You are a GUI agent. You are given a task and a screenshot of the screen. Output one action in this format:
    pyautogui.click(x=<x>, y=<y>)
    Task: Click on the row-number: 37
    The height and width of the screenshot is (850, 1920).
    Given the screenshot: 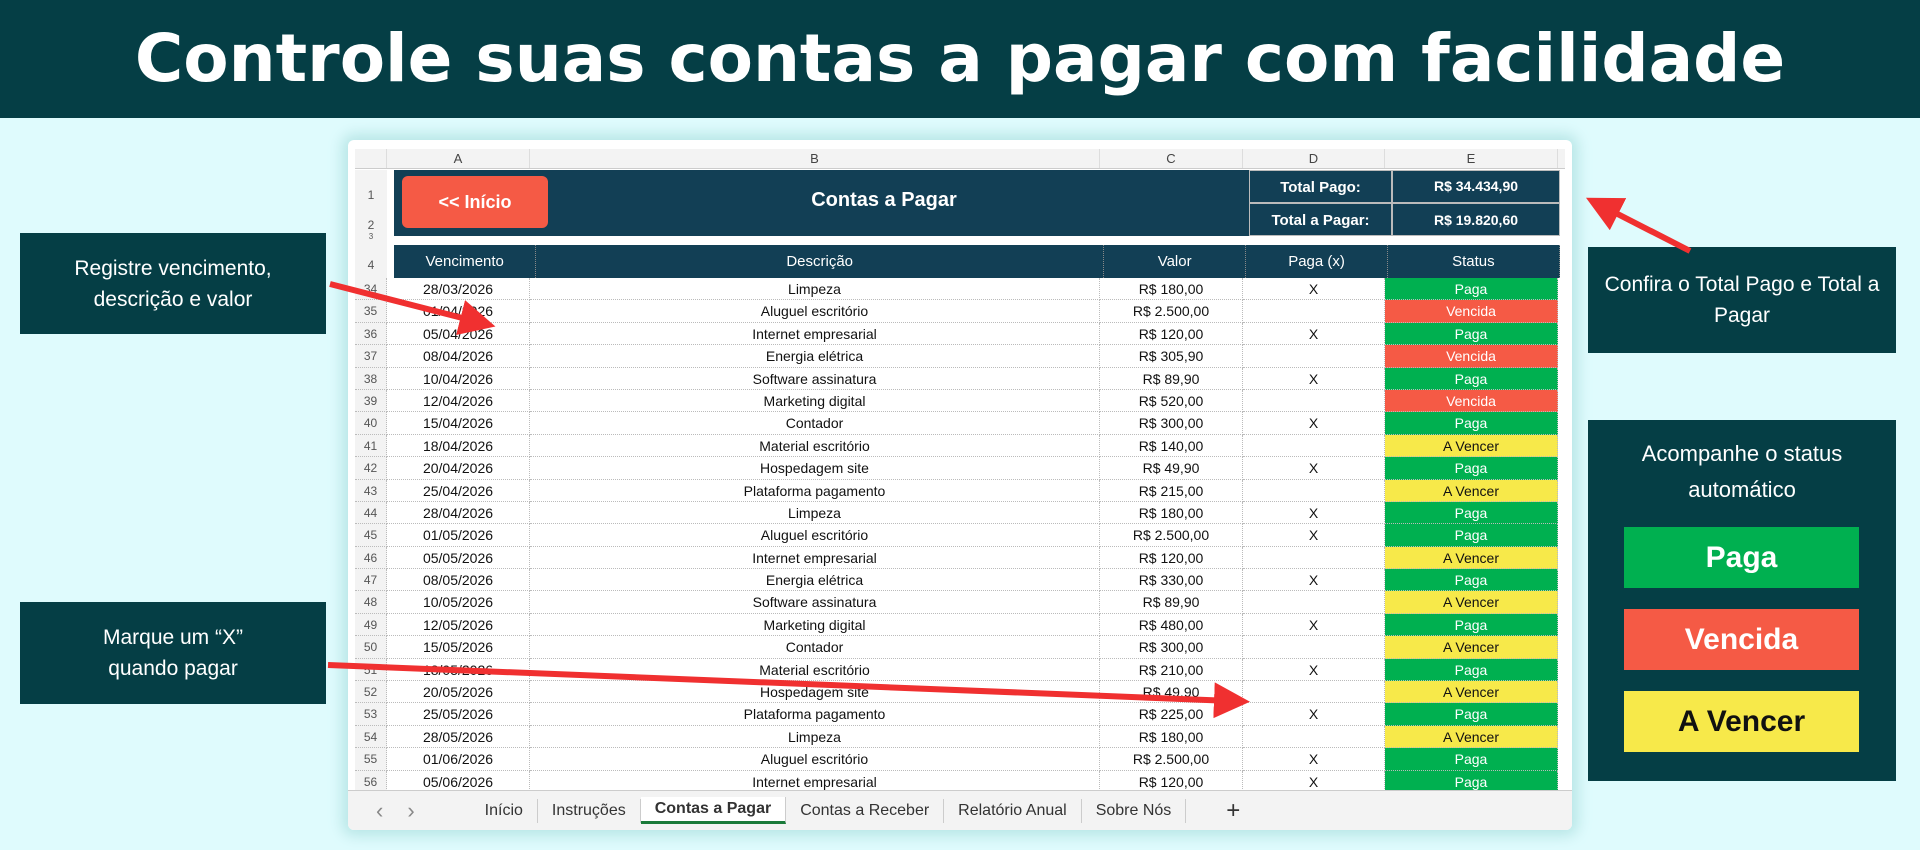 What is the action you would take?
    pyautogui.click(x=371, y=356)
    